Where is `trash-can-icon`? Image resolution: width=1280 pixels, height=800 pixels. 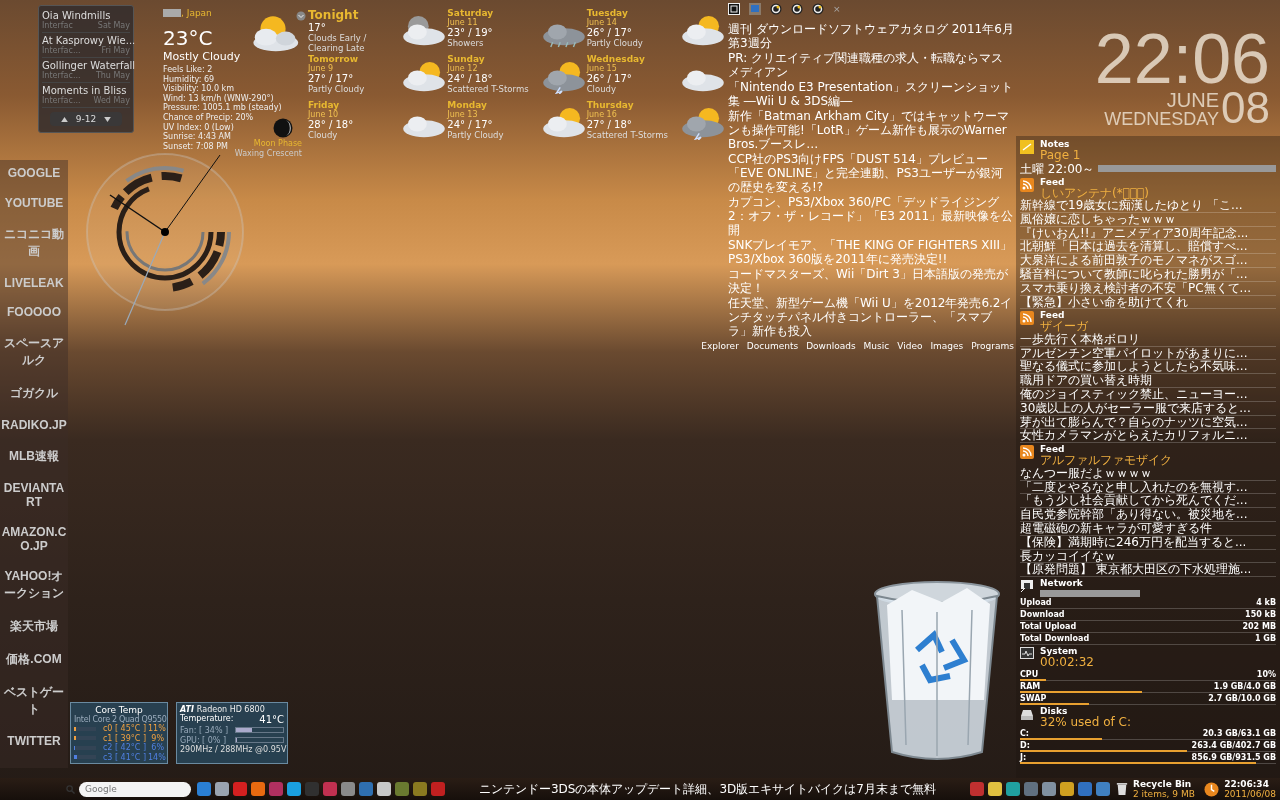 trash-can-icon is located at coordinates (1122, 789).